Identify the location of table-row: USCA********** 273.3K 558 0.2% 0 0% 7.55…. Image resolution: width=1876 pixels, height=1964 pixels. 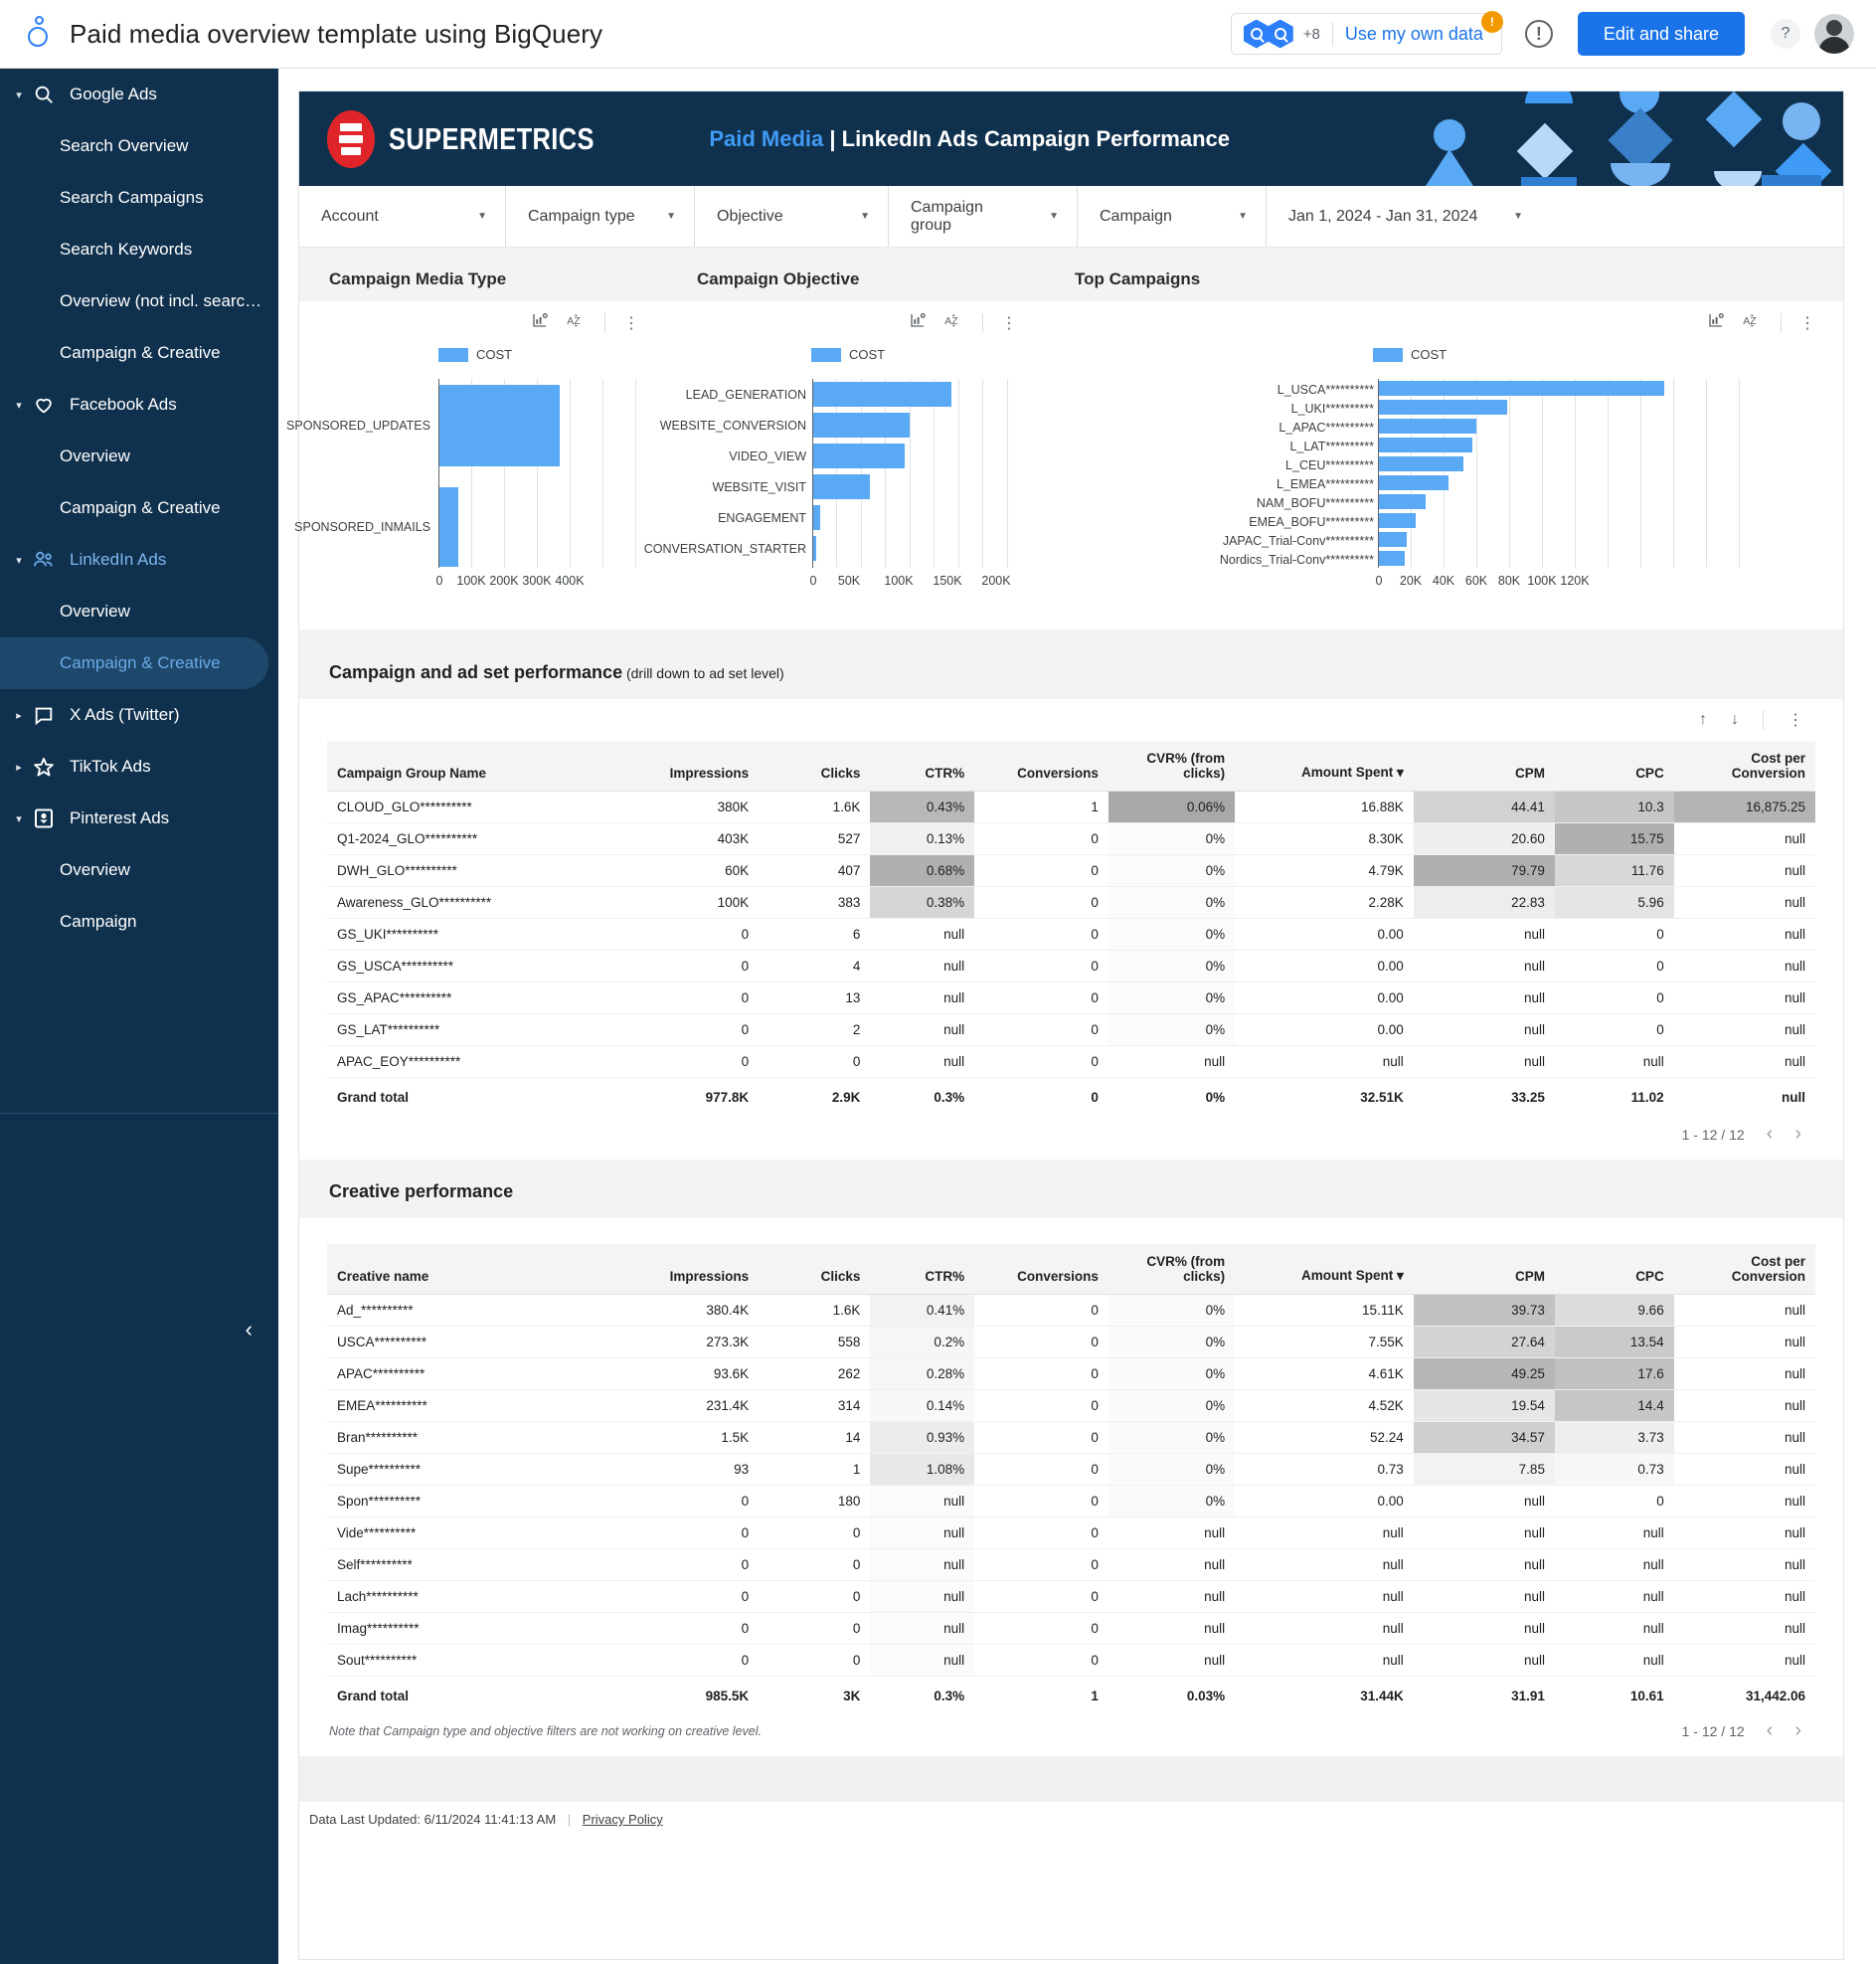
(1071, 1342).